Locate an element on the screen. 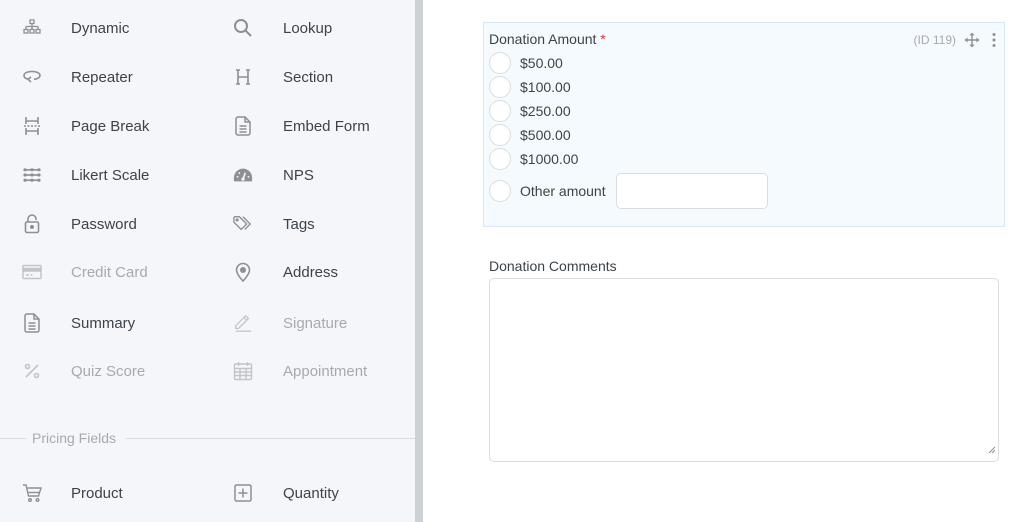 Image resolution: width=1024 pixels, height=522 pixels. donation-option: $50.00 is located at coordinates (526, 63).